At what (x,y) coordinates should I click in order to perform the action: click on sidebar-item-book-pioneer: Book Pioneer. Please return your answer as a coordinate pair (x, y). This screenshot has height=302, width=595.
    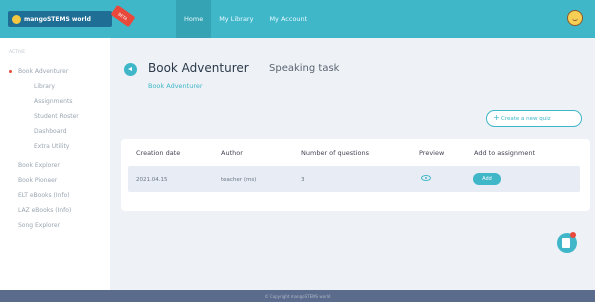
    Looking at the image, I should click on (55, 180).